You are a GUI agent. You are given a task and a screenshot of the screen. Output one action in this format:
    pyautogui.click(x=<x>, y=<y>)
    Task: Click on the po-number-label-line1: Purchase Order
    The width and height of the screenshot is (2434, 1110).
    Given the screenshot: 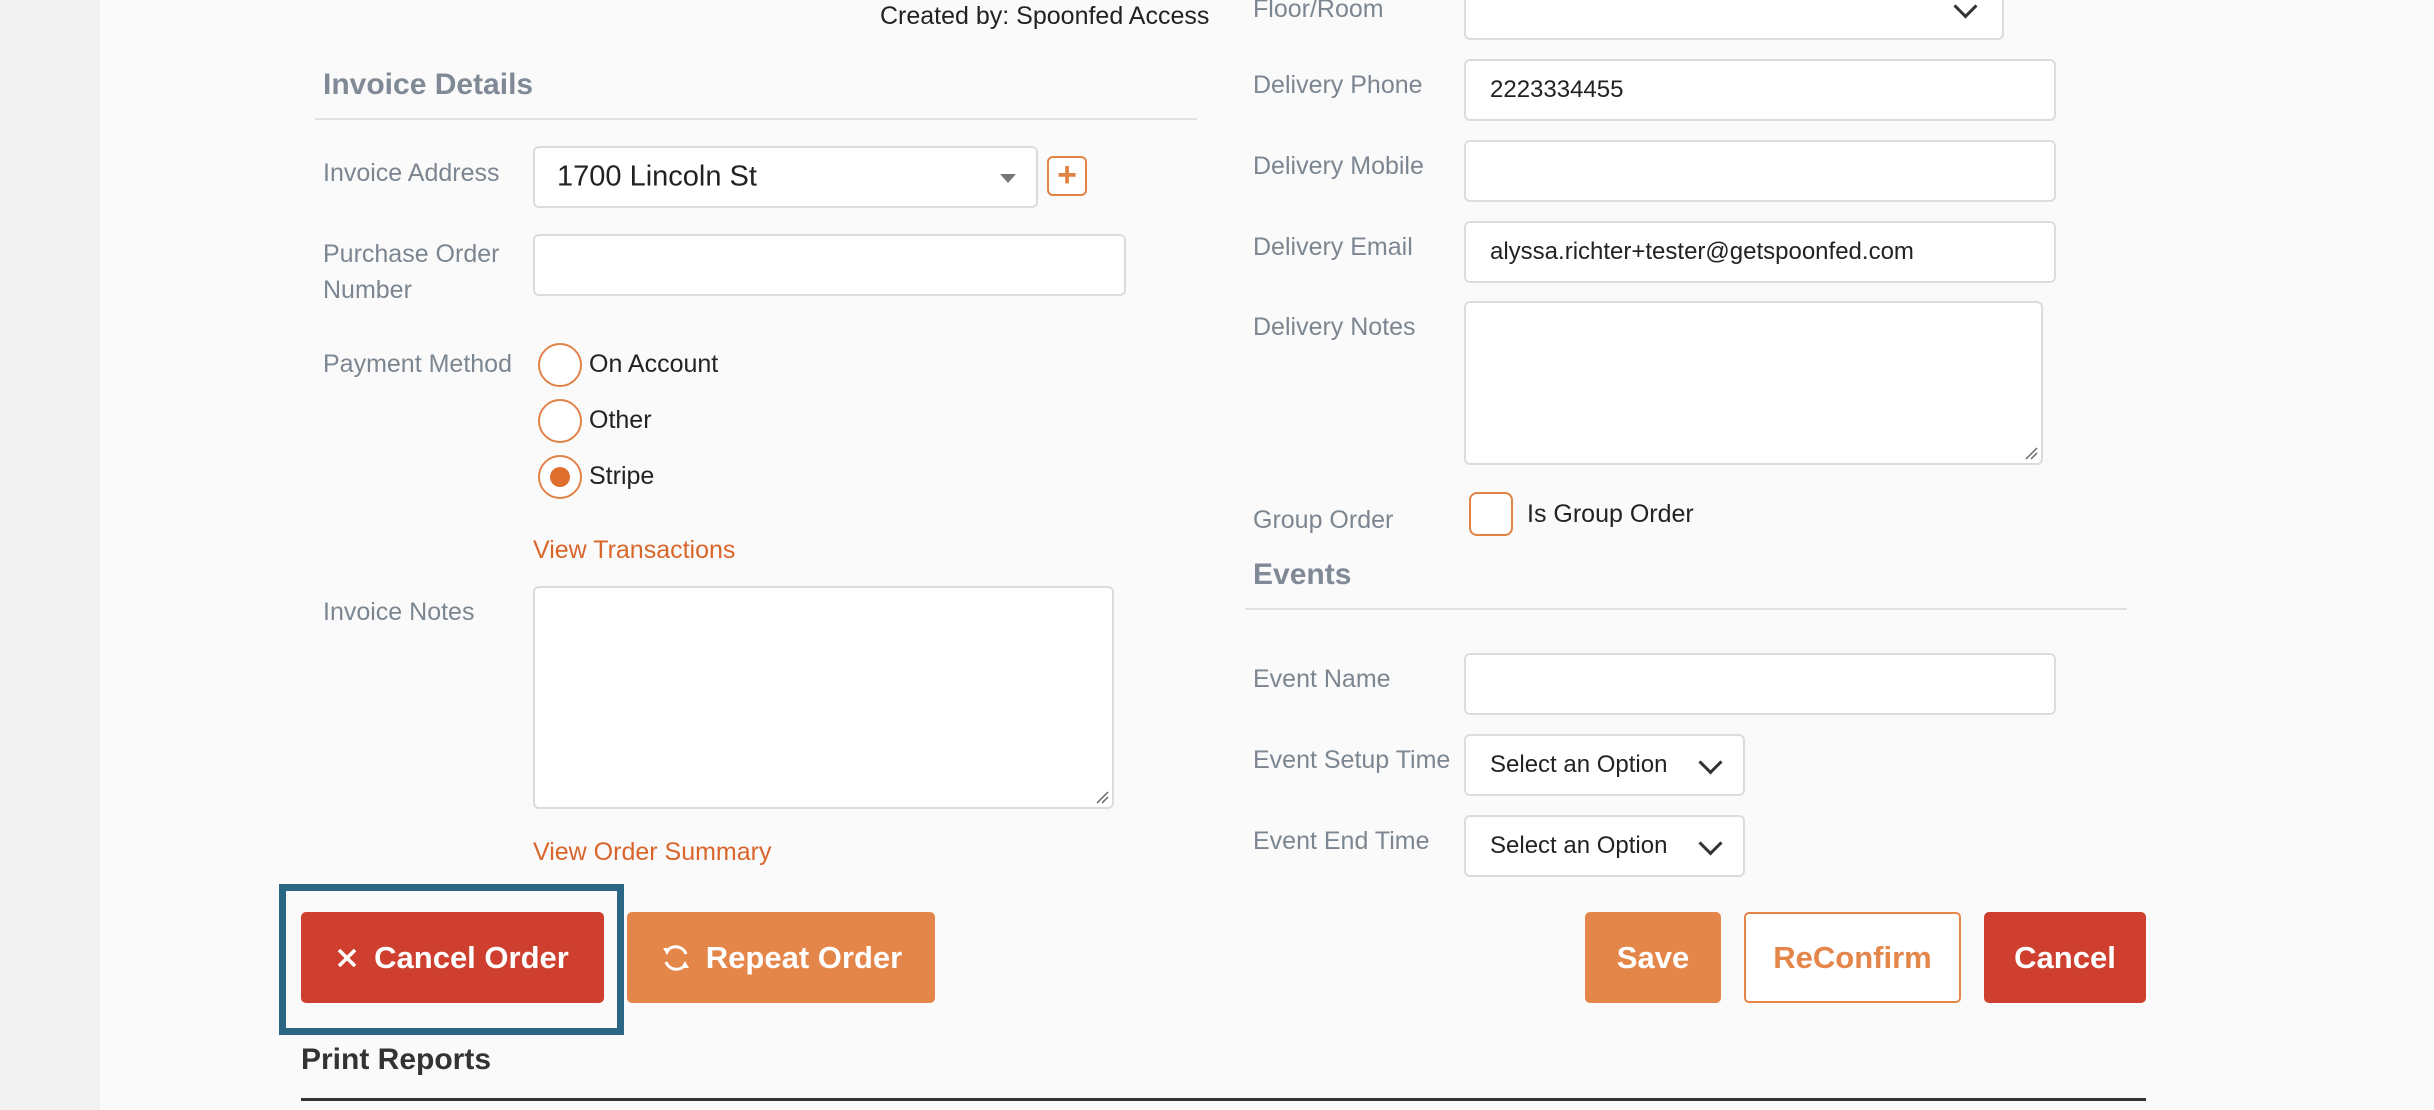 What is the action you would take?
    pyautogui.click(x=411, y=254)
    